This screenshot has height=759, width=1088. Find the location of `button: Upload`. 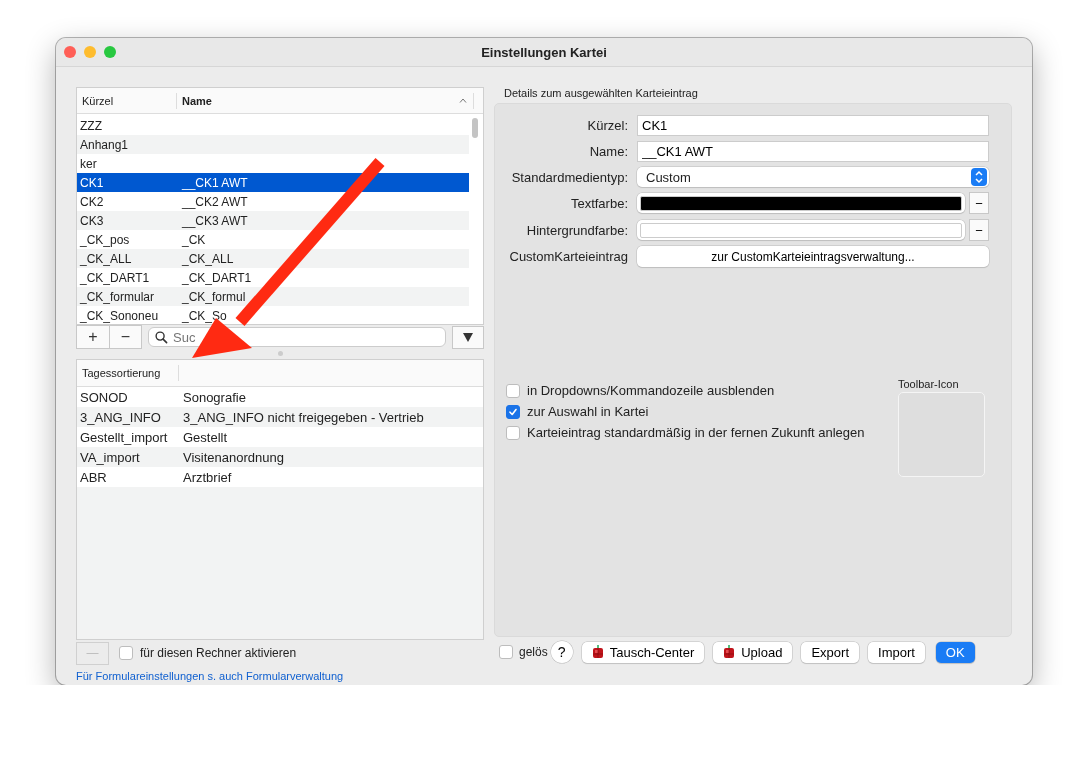

button: Upload is located at coordinates (753, 652).